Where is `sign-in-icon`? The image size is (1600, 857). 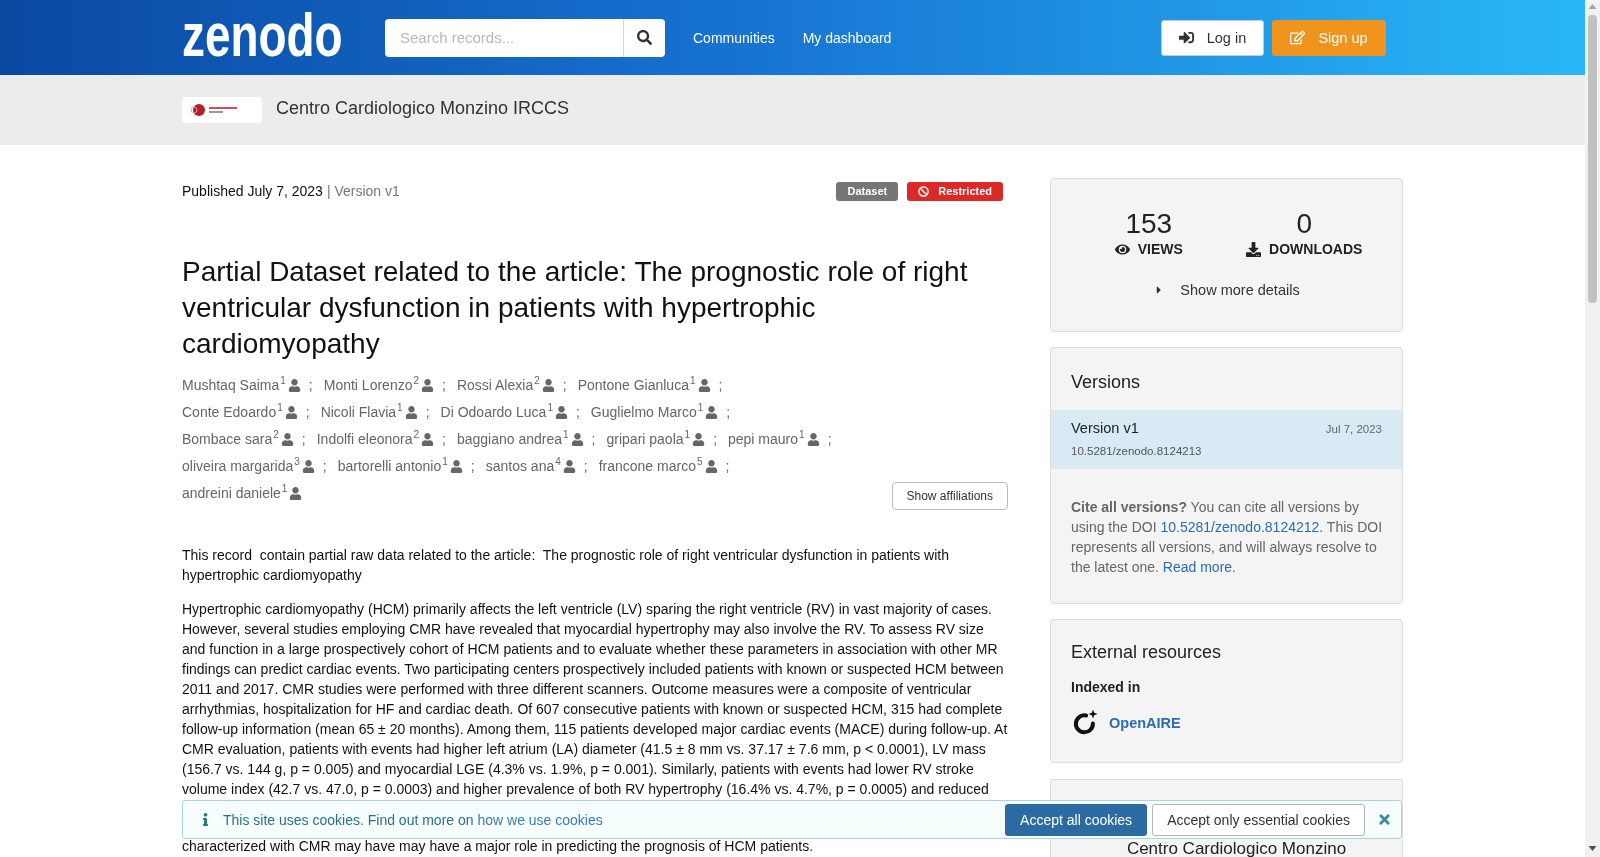 sign-in-icon is located at coordinates (1186, 37).